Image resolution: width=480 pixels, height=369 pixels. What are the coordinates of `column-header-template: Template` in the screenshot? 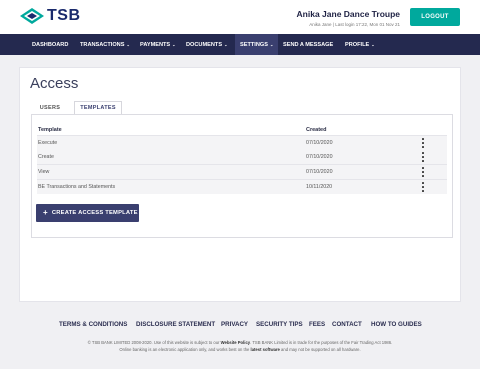 It's located at (50, 130).